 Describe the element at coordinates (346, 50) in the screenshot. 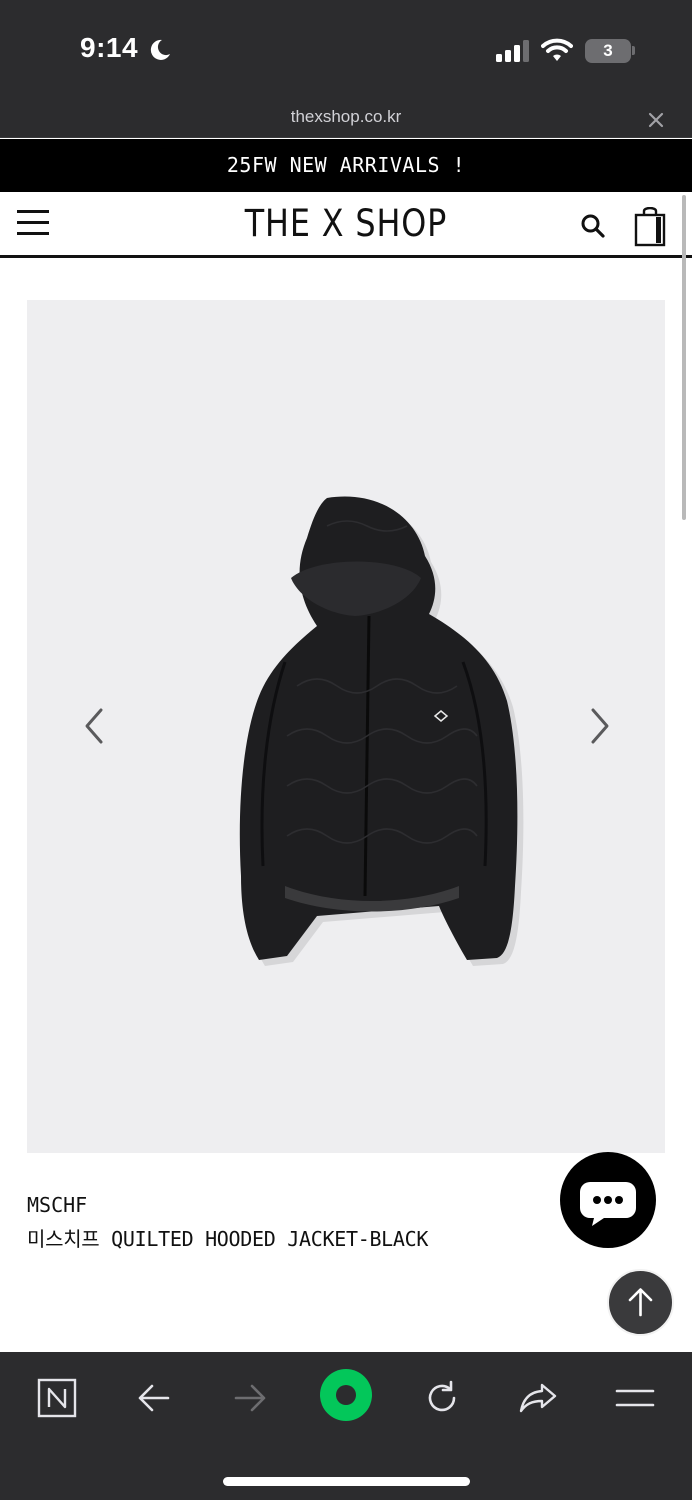

I see `status-bar: 9:14 3` at that location.